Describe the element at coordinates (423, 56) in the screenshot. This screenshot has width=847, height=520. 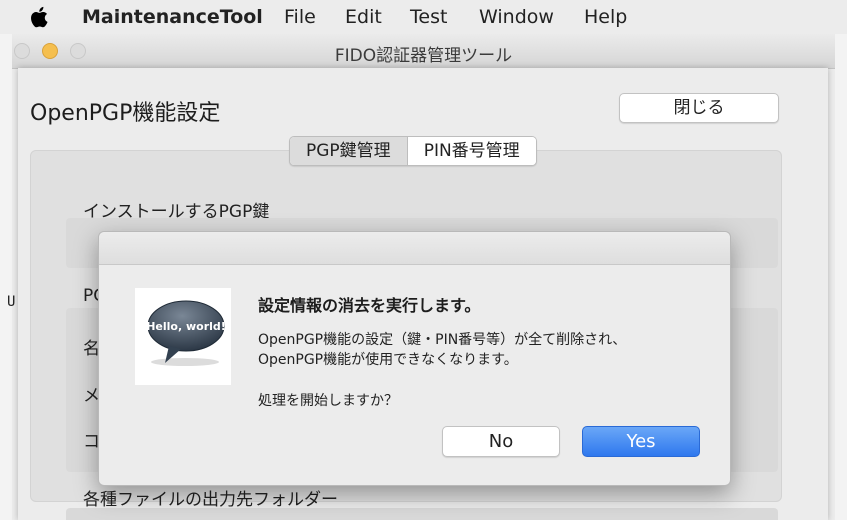
I see `window-title: FIDO認証器管理ツール` at that location.